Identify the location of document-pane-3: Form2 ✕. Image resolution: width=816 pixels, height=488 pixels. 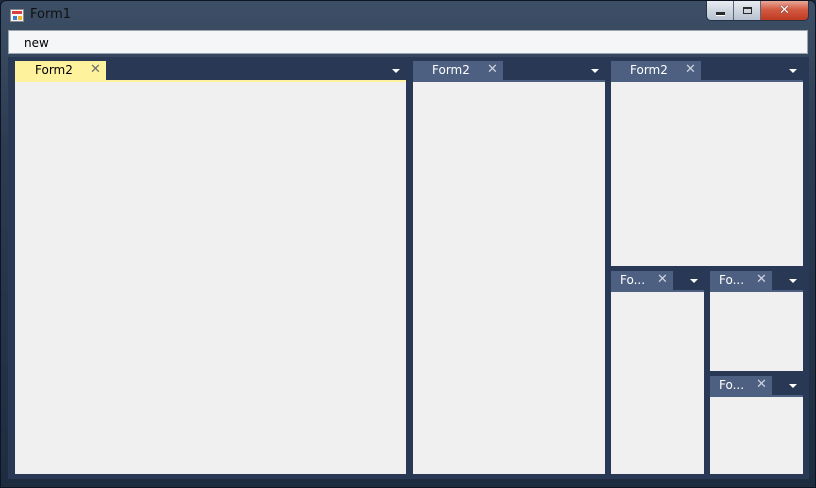
(707, 163).